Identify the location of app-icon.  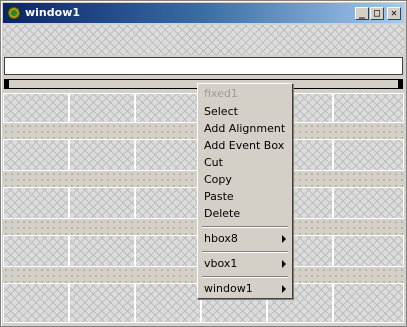
(14, 13).